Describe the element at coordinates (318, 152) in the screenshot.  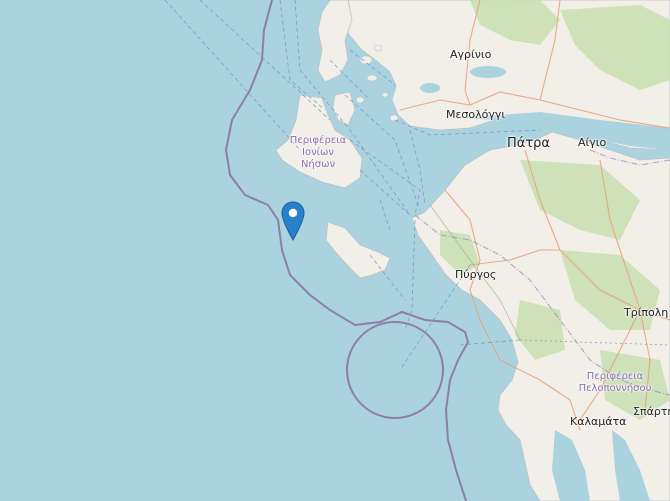
I see `label-ionian-islands-region: Περιφέρεια Ιονίων Νήσων` at that location.